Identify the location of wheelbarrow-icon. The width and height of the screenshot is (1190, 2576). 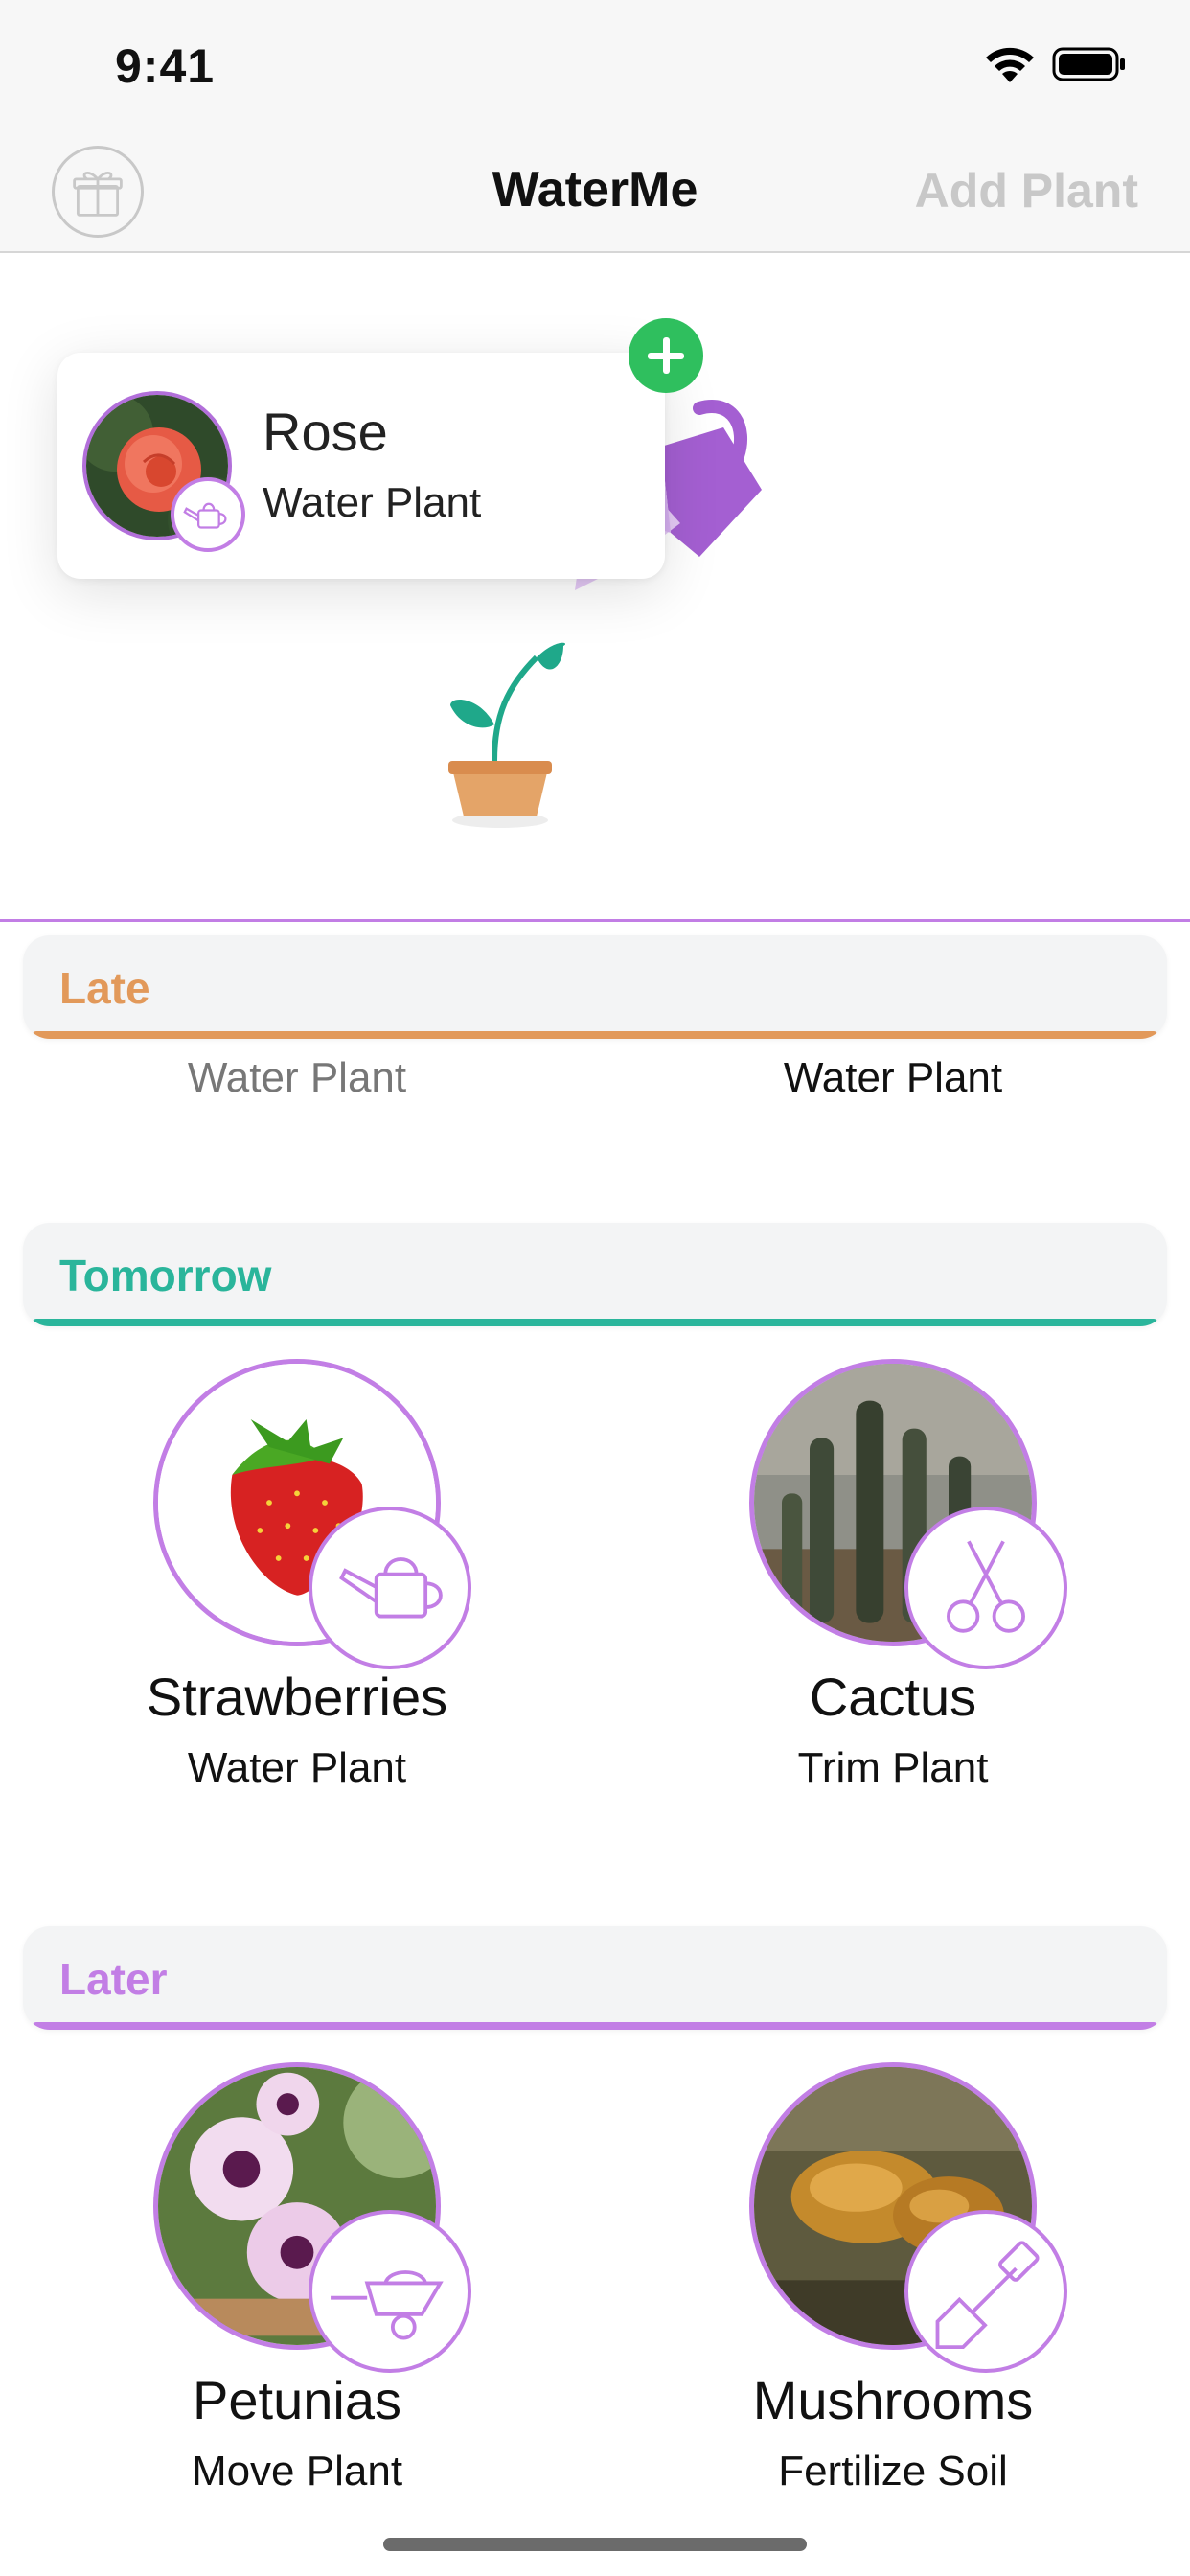
(390, 2291).